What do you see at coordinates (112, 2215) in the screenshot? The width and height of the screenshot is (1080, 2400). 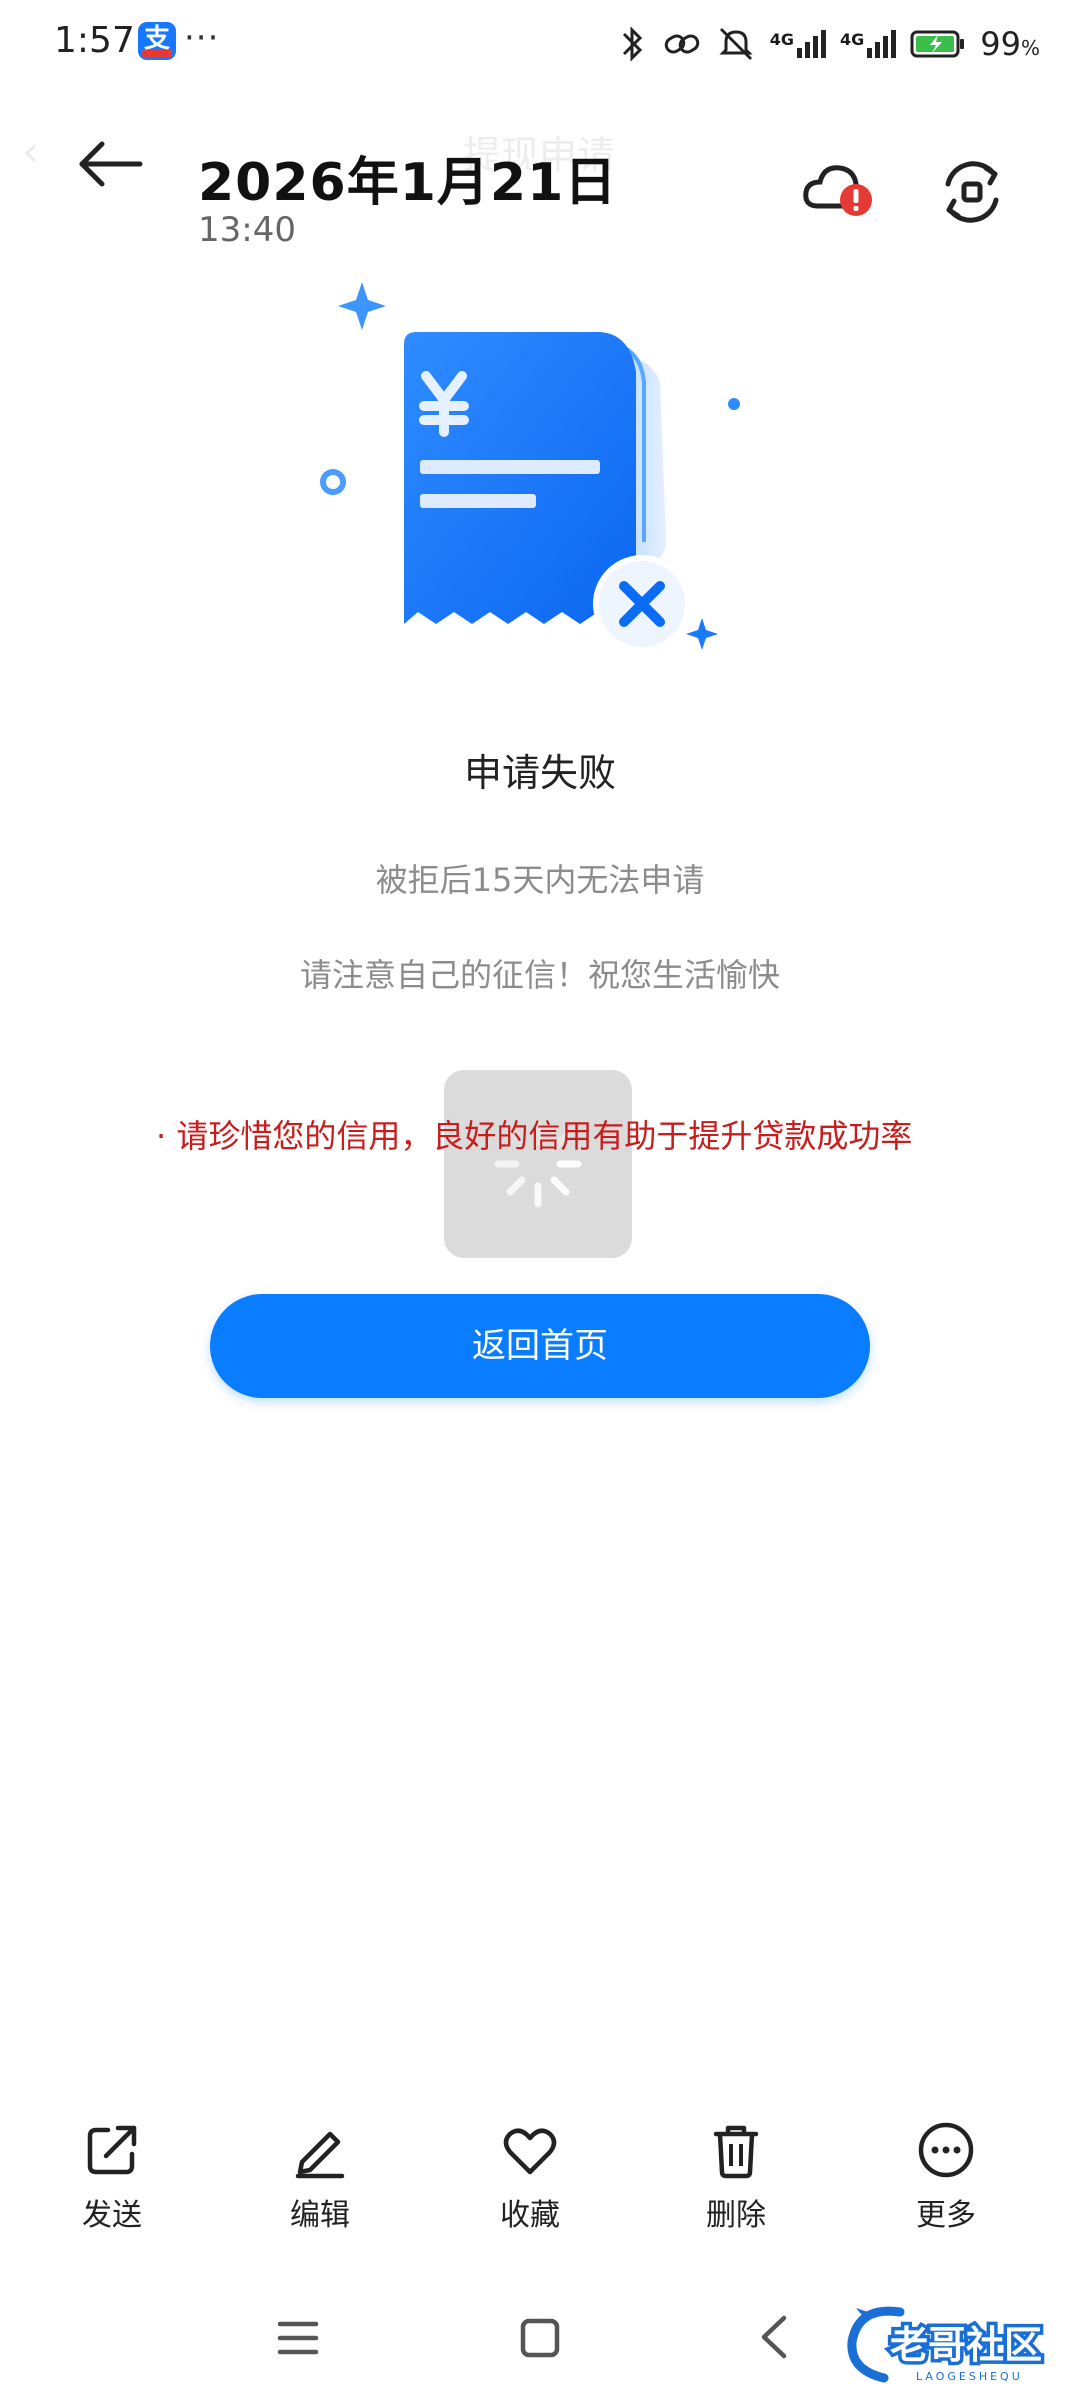 I see `send-label: 发送` at bounding box center [112, 2215].